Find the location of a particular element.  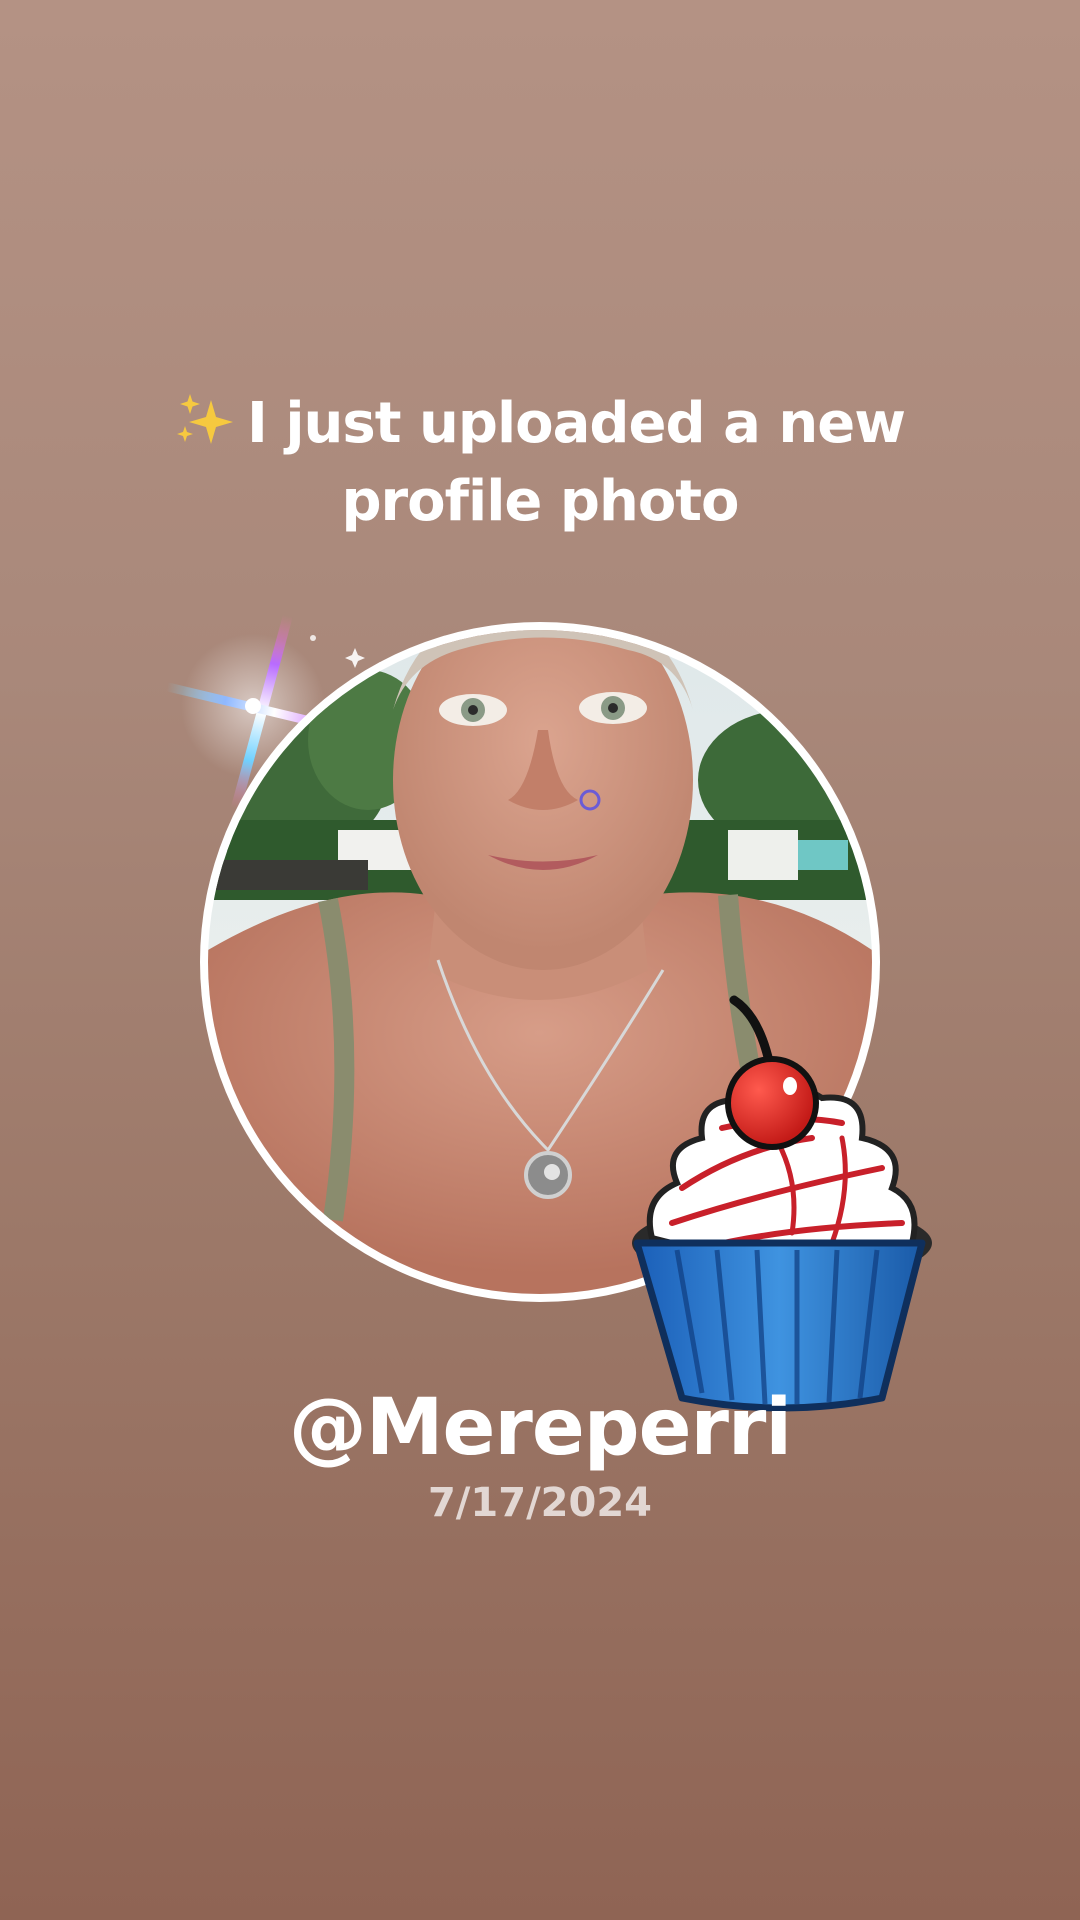

username: @Mereperri is located at coordinates (540, 1428).